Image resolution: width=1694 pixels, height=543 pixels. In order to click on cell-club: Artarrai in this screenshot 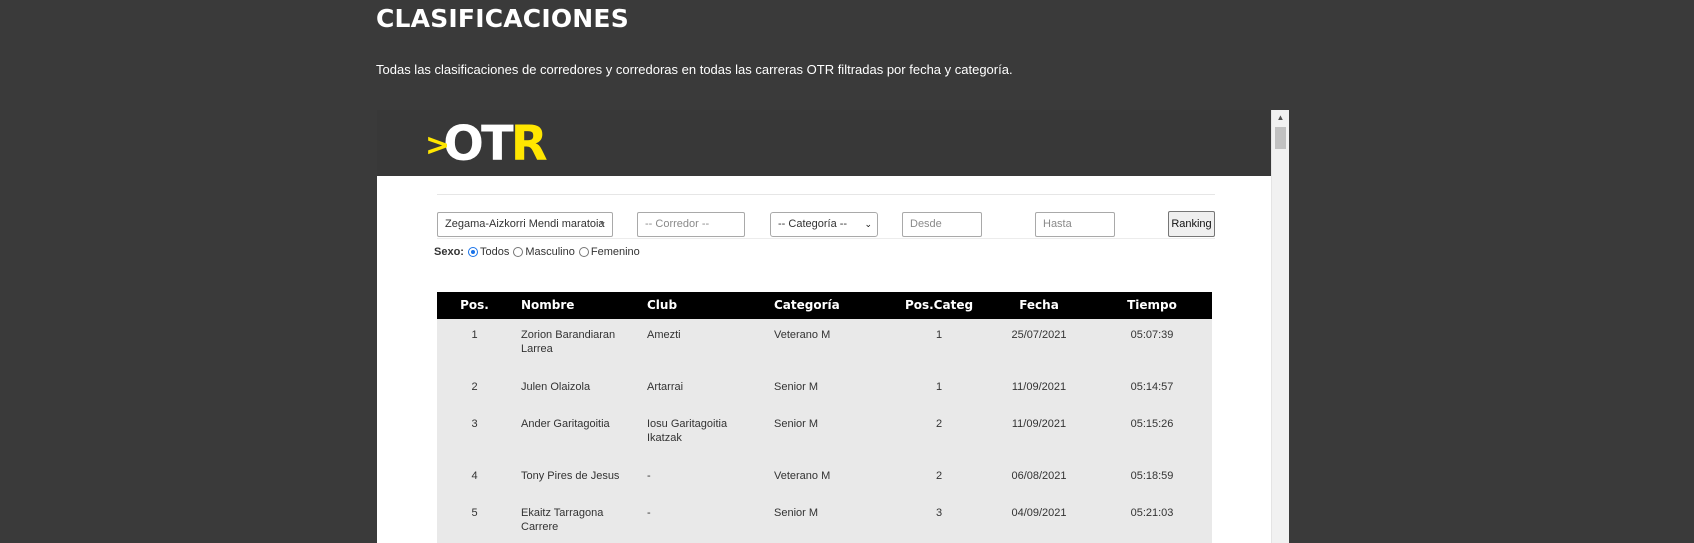, I will do `click(665, 387)`.